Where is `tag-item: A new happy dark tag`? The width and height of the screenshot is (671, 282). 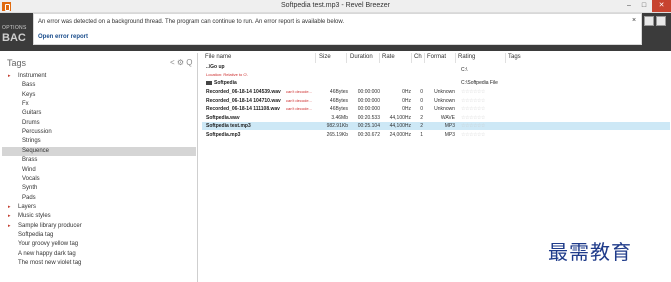
tag-item: A new happy dark tag is located at coordinates (99, 254).